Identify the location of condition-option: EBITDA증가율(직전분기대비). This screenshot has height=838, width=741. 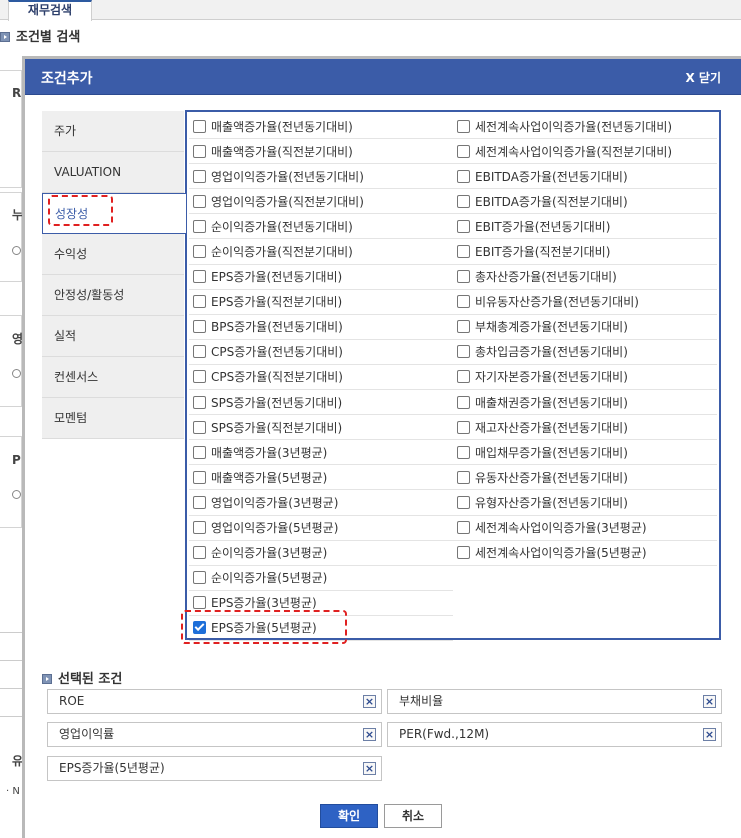
(585, 202).